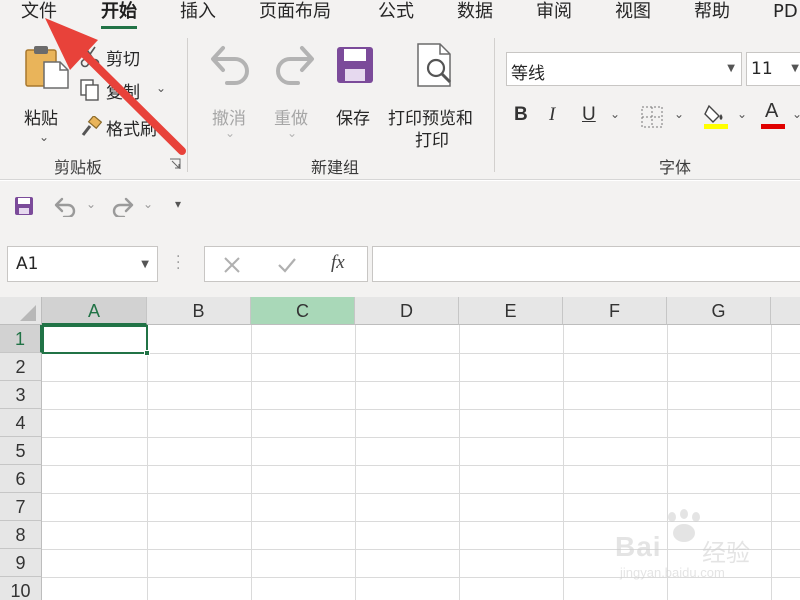 This screenshot has height=600, width=800. I want to click on tab-insert: 插入, so click(198, 15).